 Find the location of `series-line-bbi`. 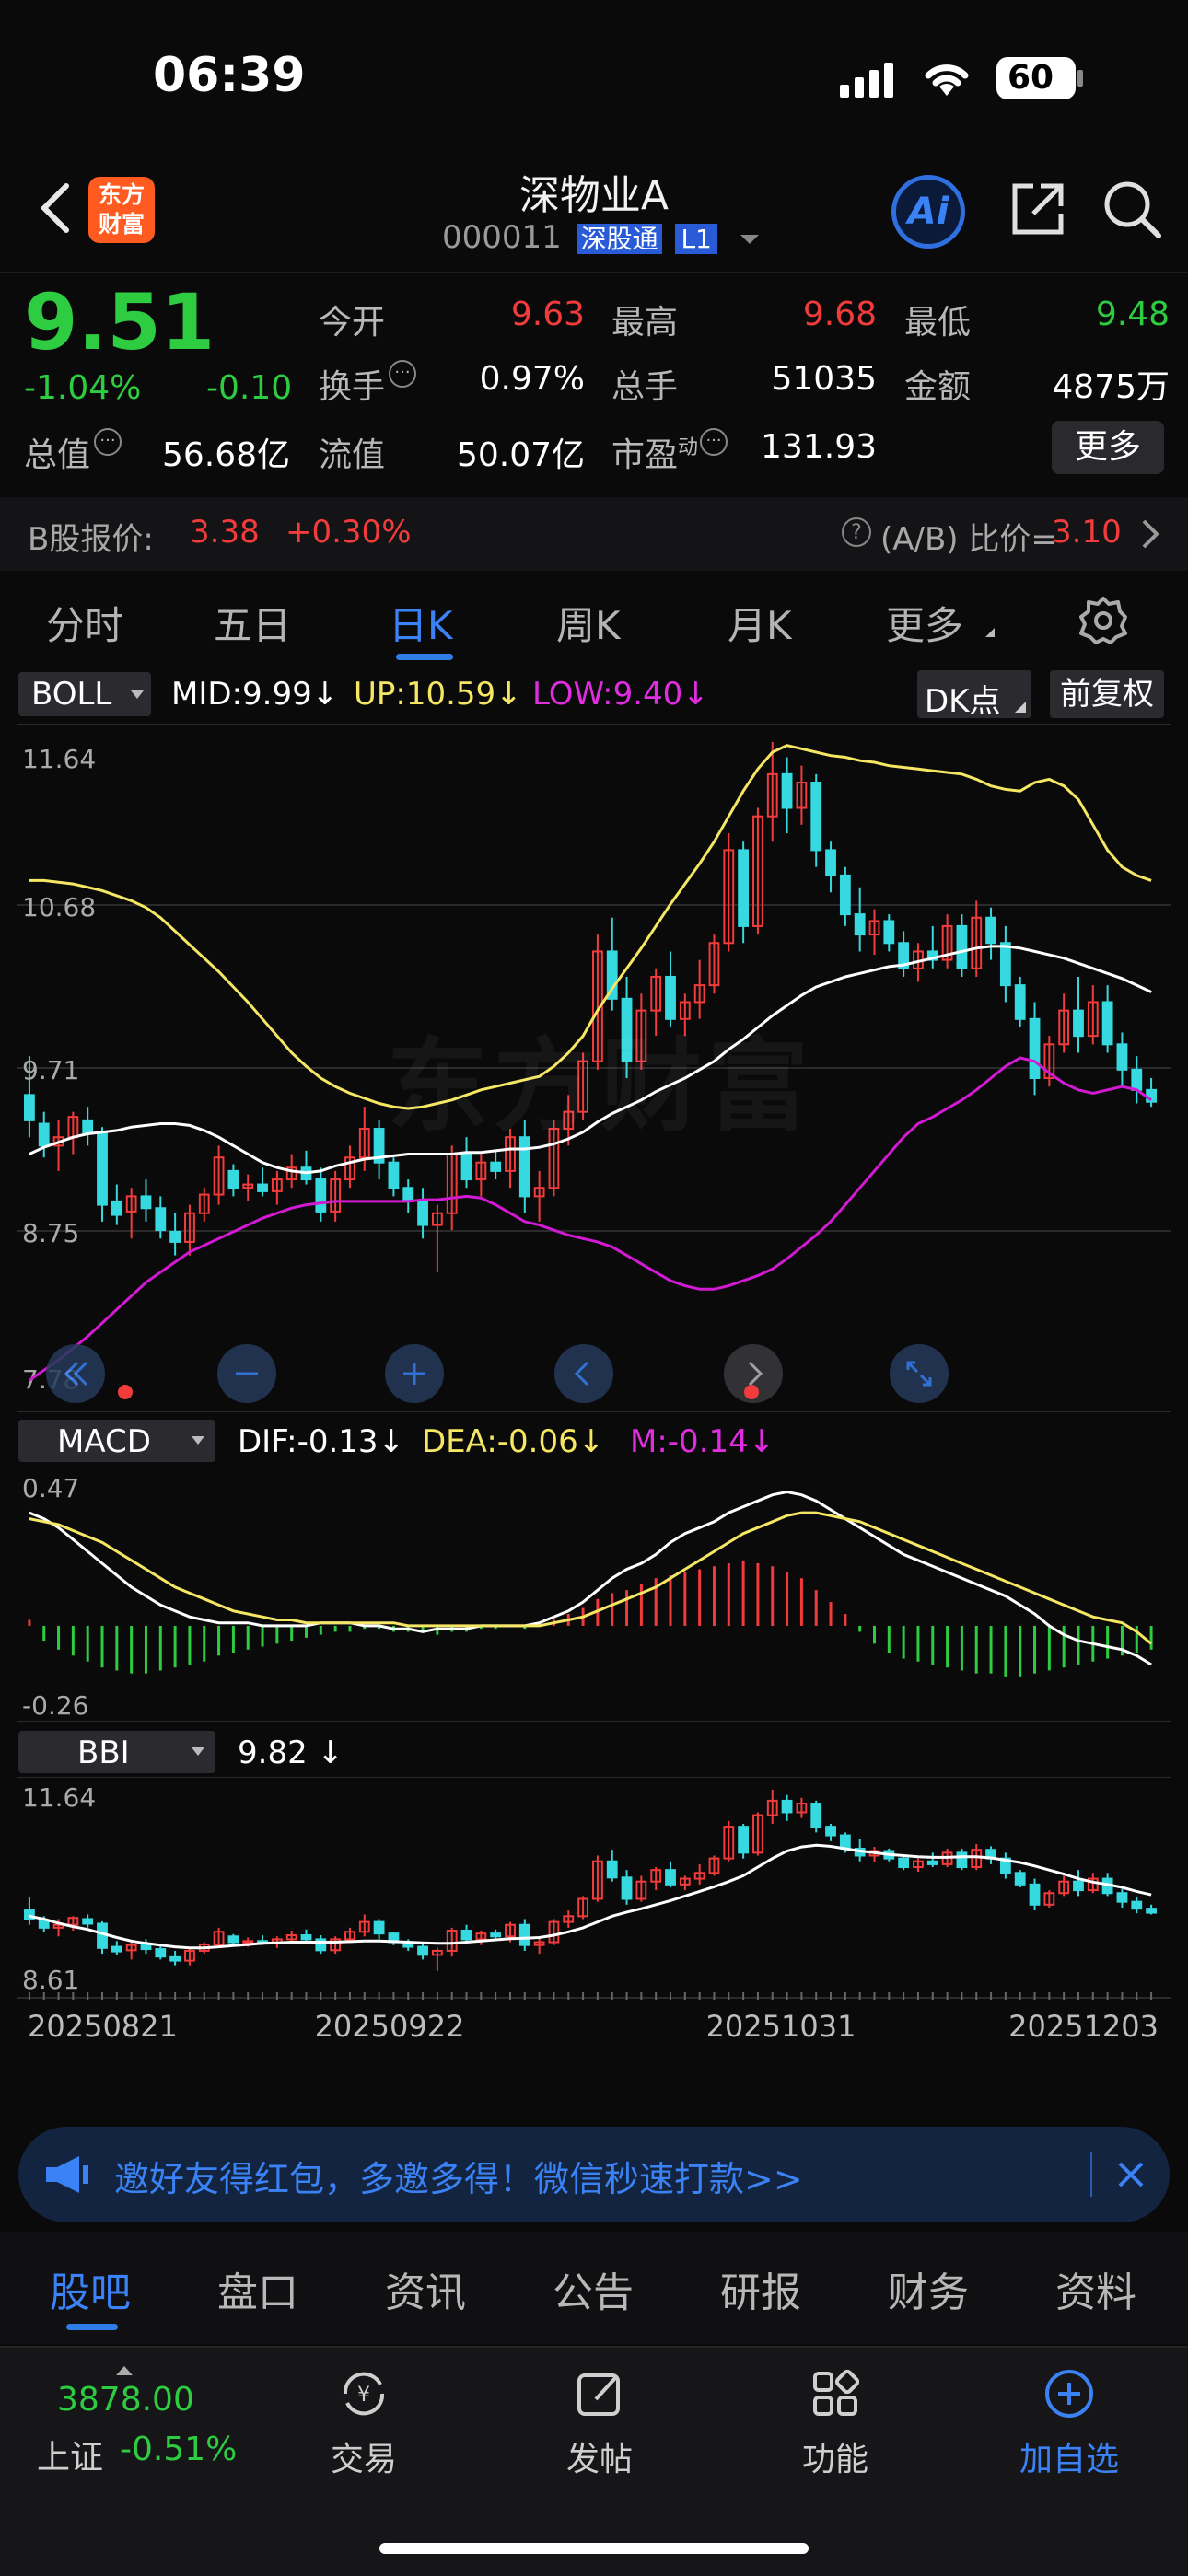

series-line-bbi is located at coordinates (590, 1896).